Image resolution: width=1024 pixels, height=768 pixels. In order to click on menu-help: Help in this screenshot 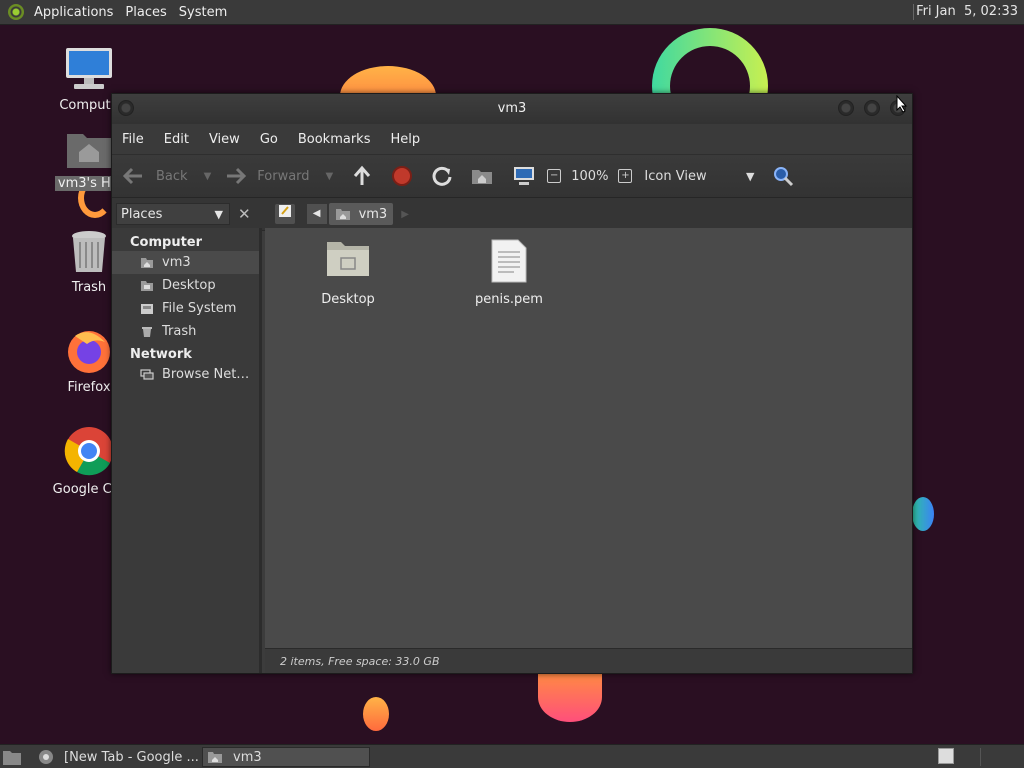, I will do `click(405, 139)`.